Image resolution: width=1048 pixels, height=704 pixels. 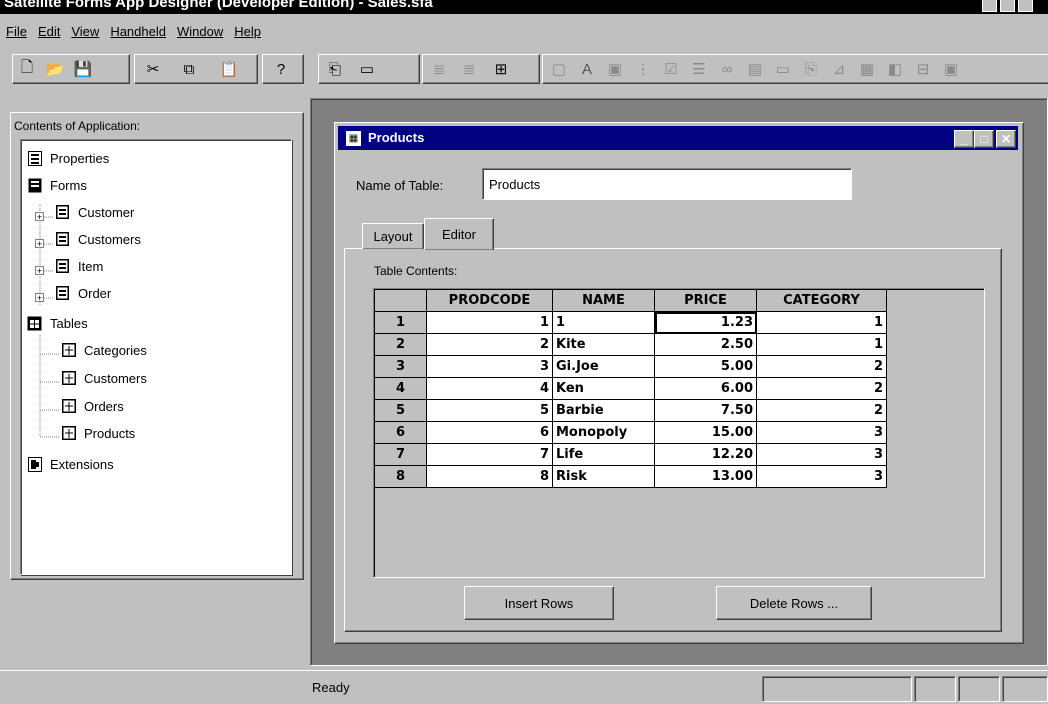 What do you see at coordinates (895, 69) in the screenshot?
I see `shape-control-icon: ◧` at bounding box center [895, 69].